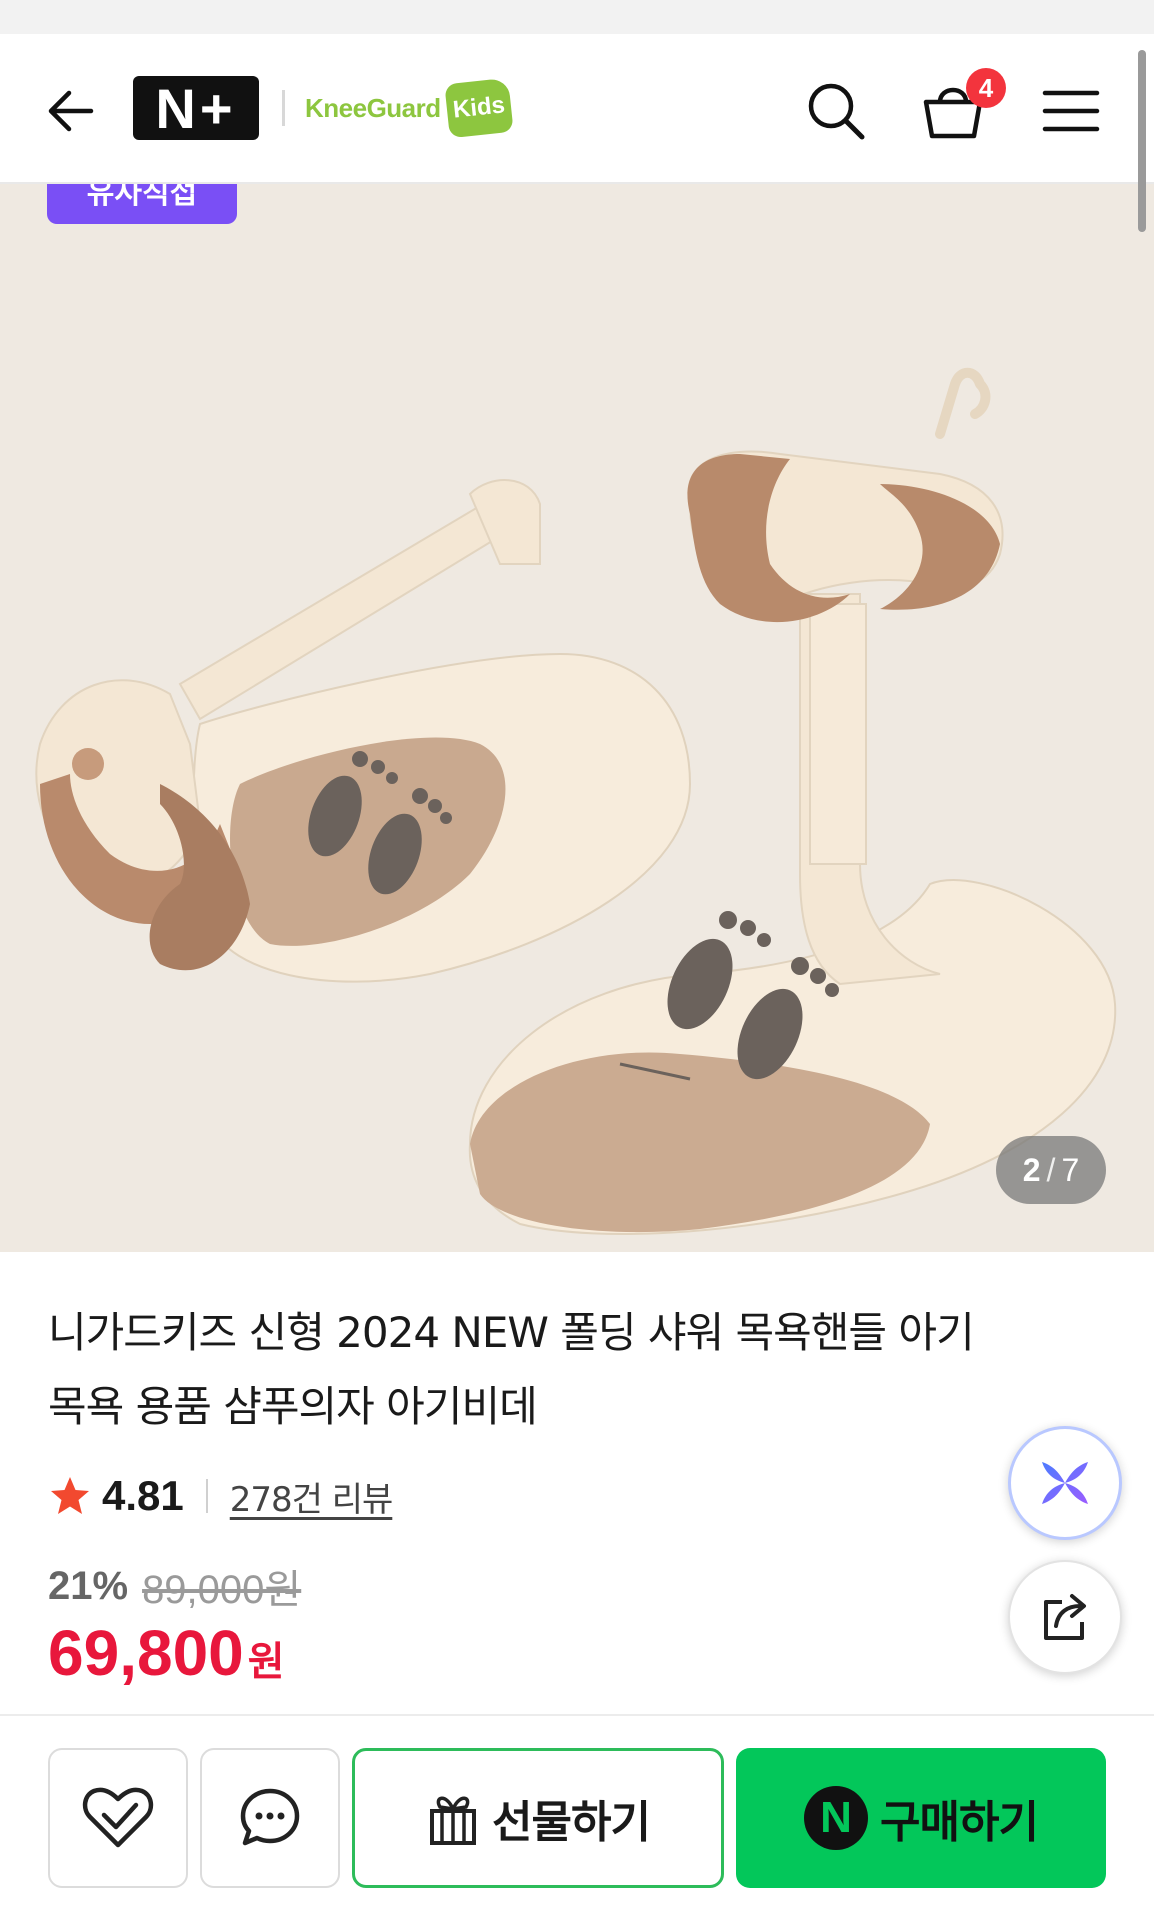  Describe the element at coordinates (577, 109) in the screenshot. I see `top-header: N+ KneeGuard Kids 4` at that location.